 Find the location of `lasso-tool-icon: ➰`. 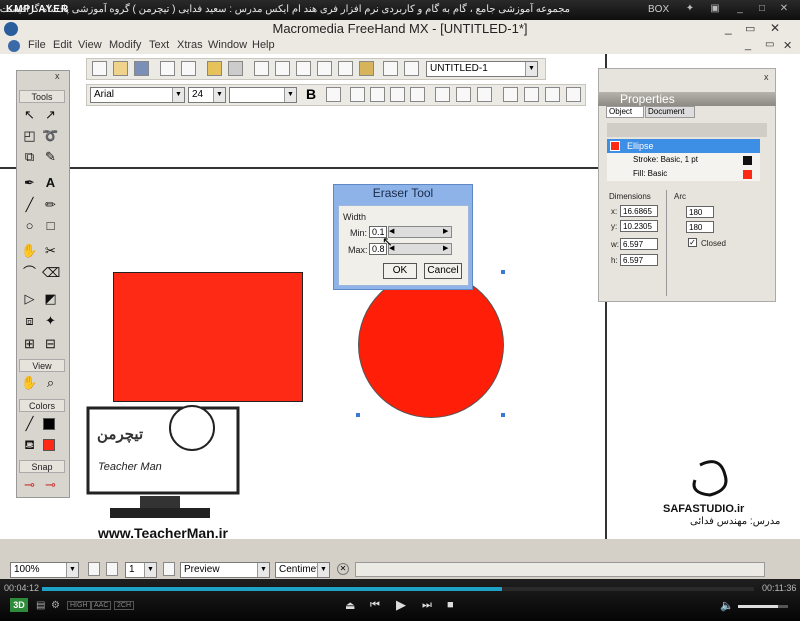

lasso-tool-icon: ➰ is located at coordinates (50, 135).